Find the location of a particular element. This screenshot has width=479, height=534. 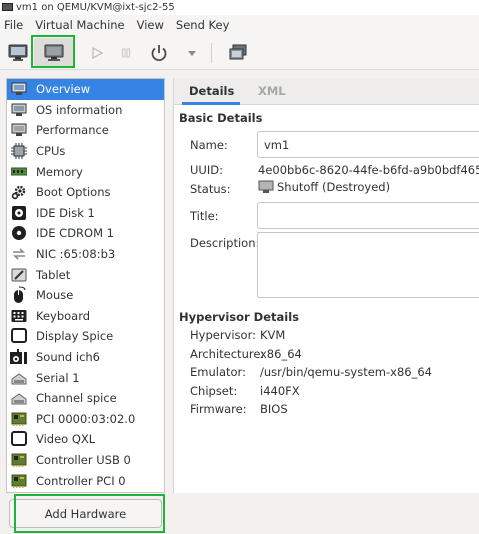

sidebar-item-label: Memory is located at coordinates (59, 171).